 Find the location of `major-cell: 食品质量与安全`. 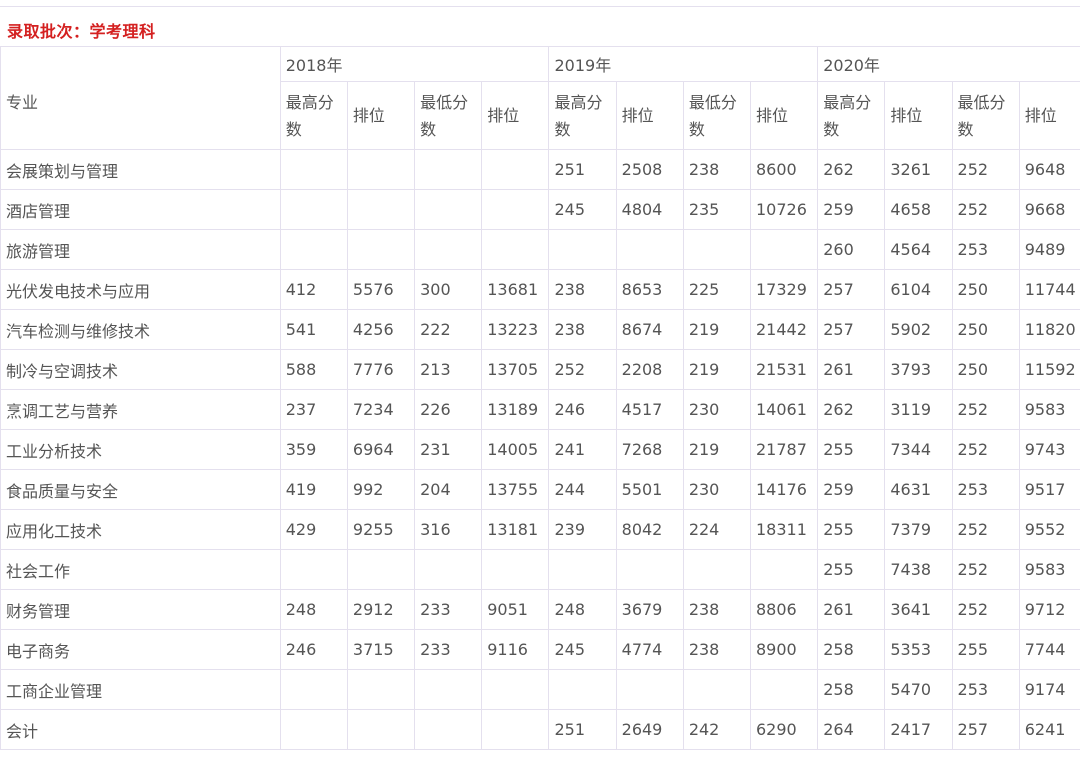

major-cell: 食品质量与安全 is located at coordinates (140, 489).